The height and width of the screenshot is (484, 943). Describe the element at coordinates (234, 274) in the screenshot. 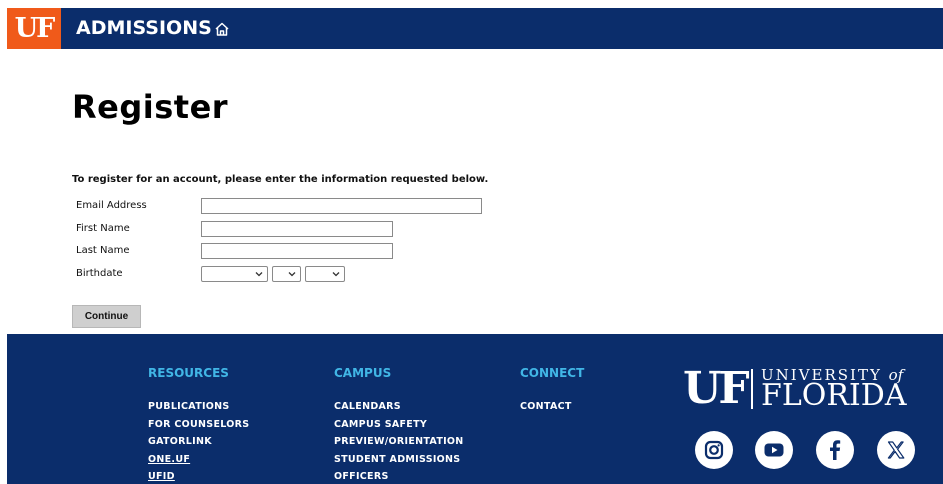

I see `birth-month-select` at that location.